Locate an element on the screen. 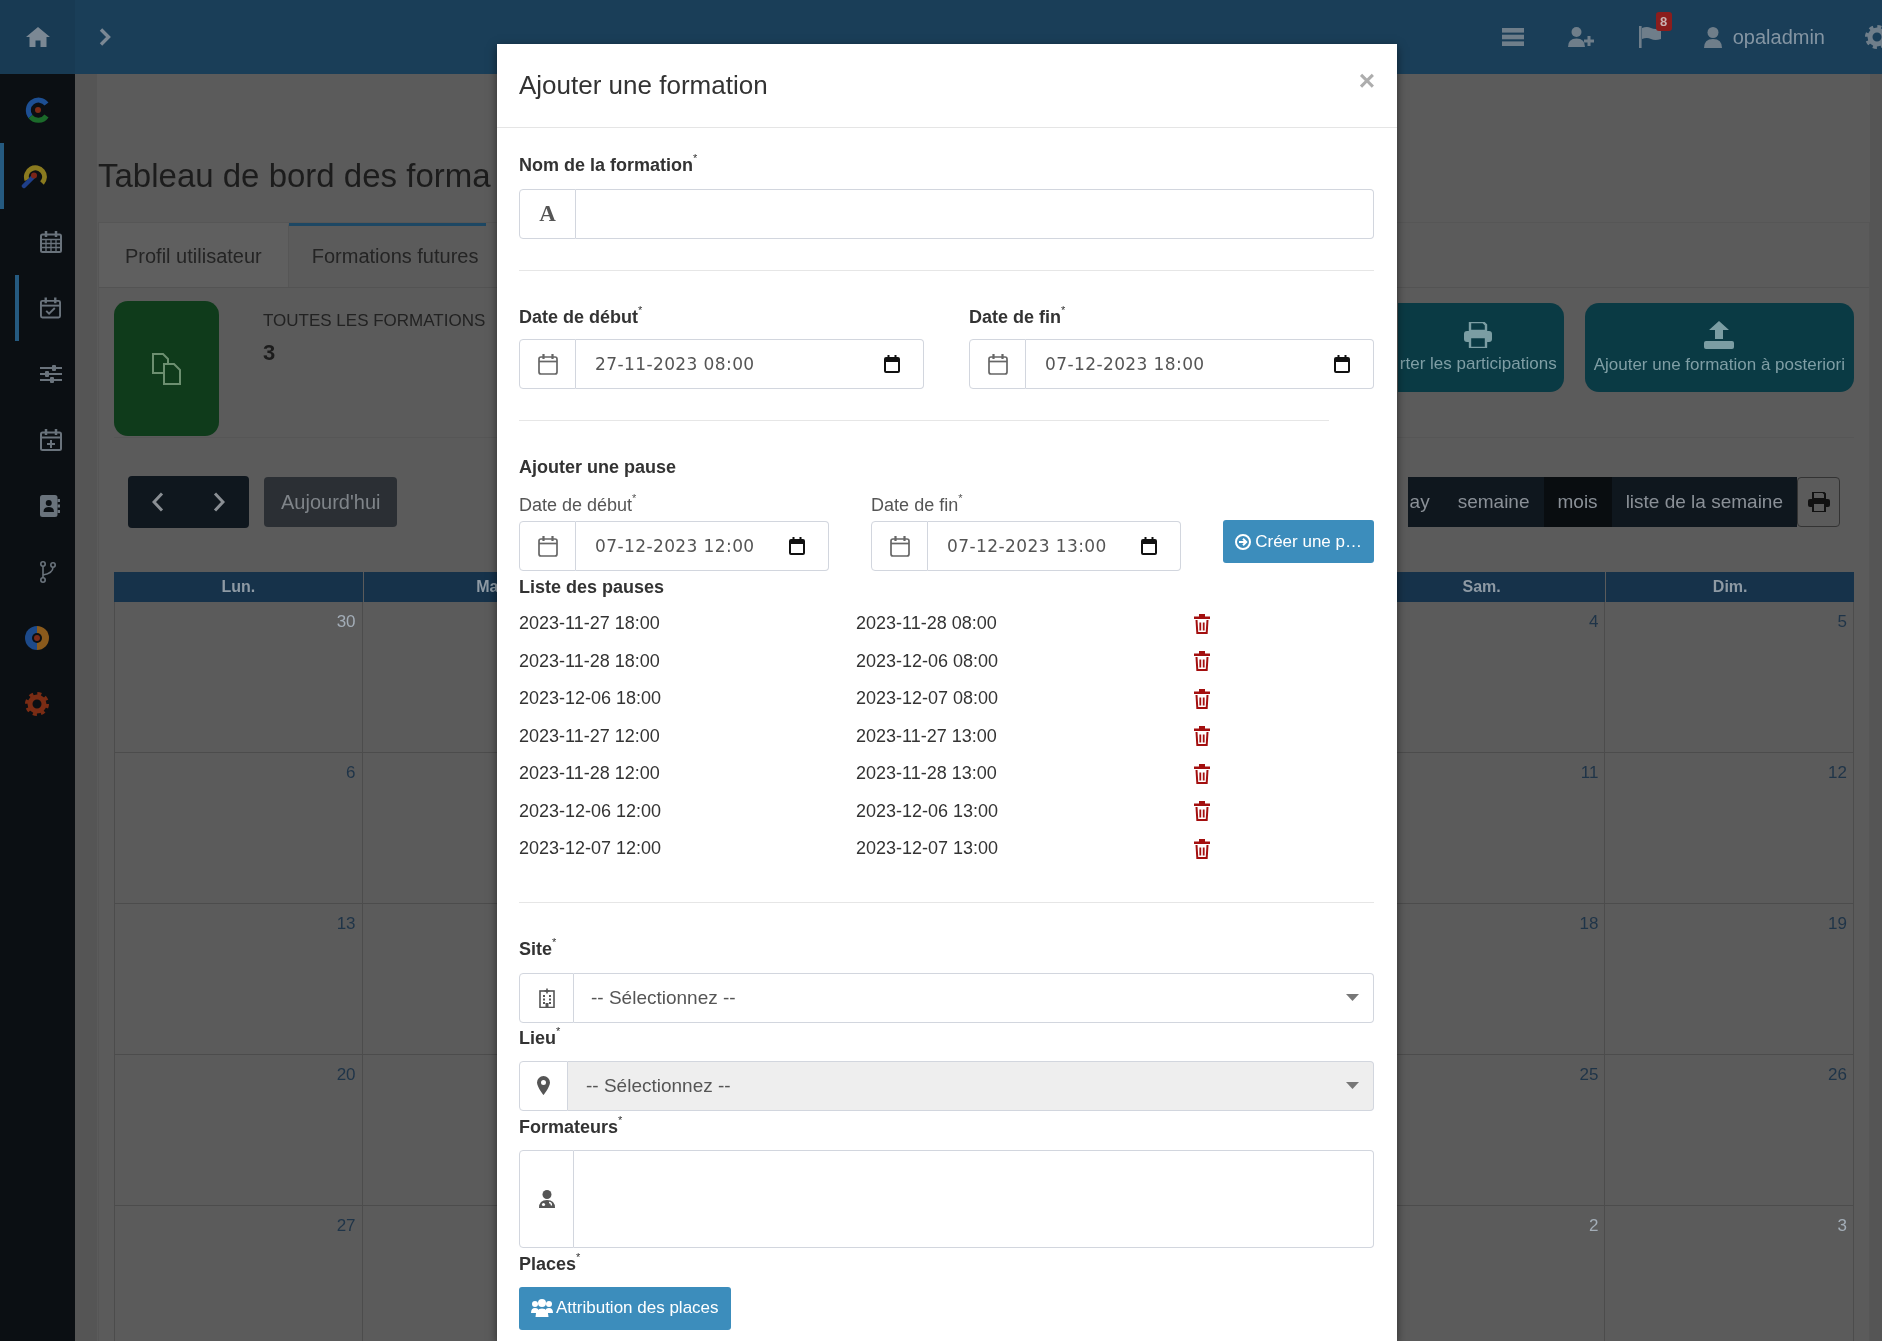 The height and width of the screenshot is (1341, 1882). date-field: 27-11-2023 08:00 is located at coordinates (750, 364).